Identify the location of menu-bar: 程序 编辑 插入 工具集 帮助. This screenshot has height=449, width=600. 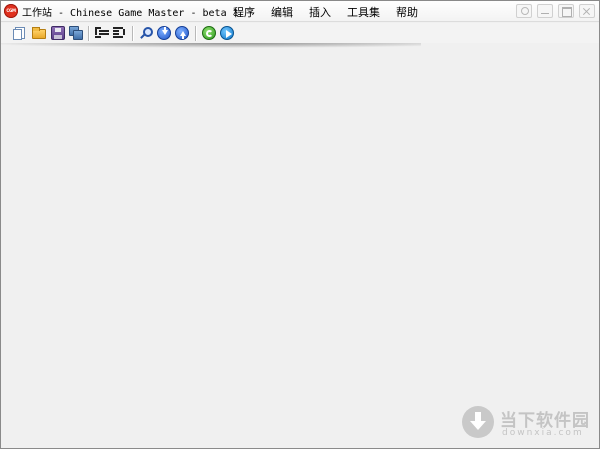
(333, 12).